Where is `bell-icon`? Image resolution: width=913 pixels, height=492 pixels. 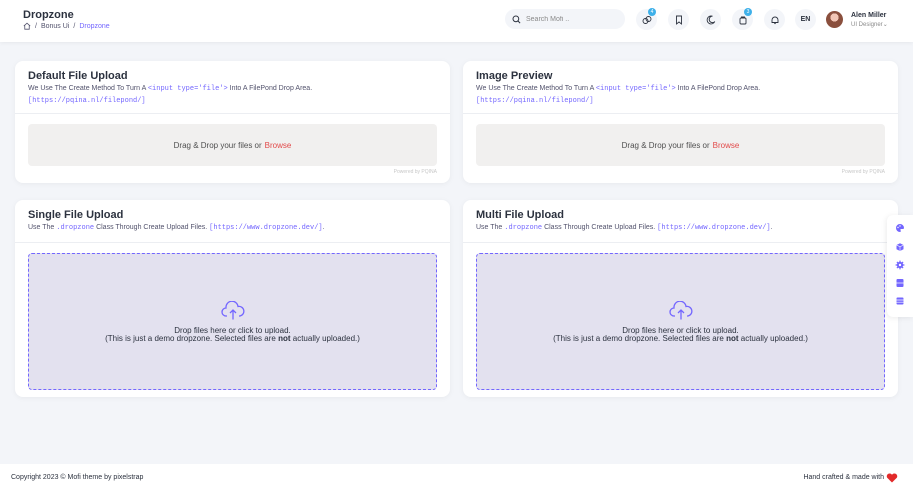 bell-icon is located at coordinates (774, 20).